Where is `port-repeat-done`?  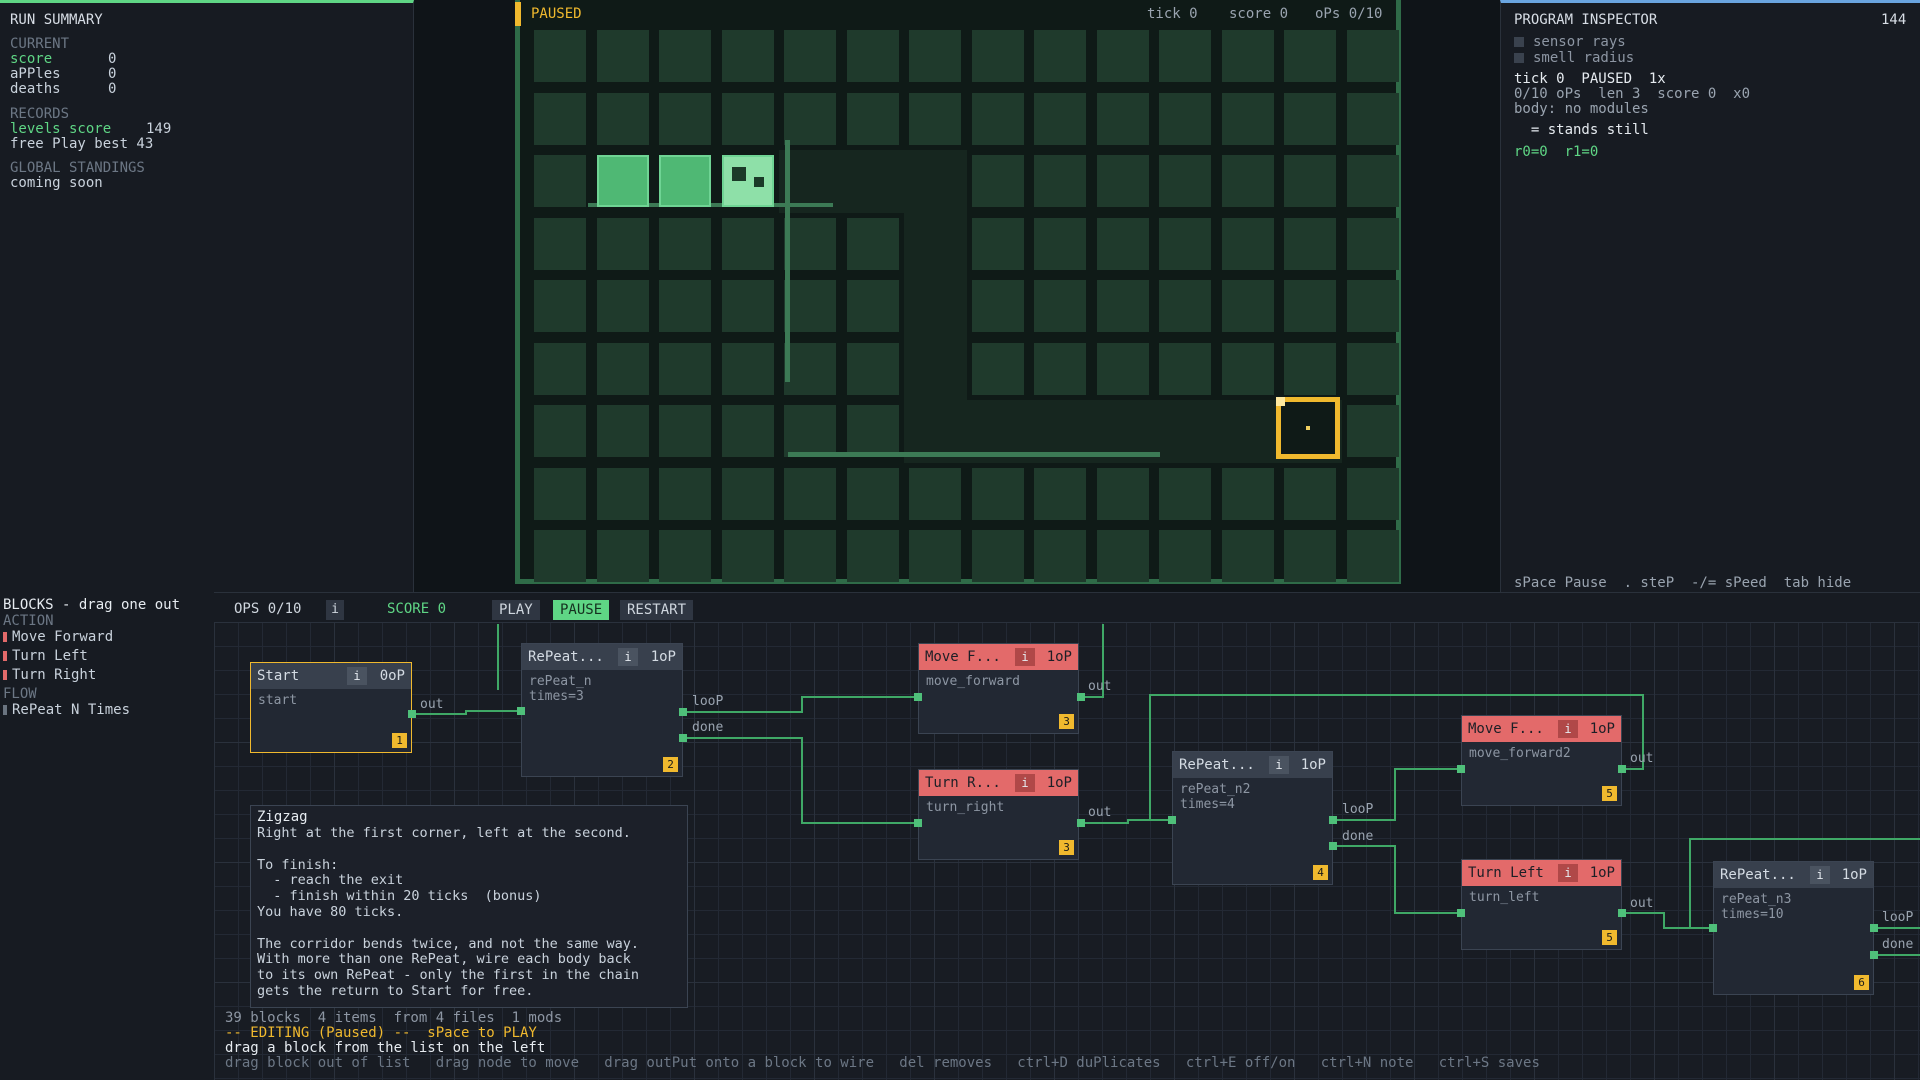 port-repeat-done is located at coordinates (683, 738).